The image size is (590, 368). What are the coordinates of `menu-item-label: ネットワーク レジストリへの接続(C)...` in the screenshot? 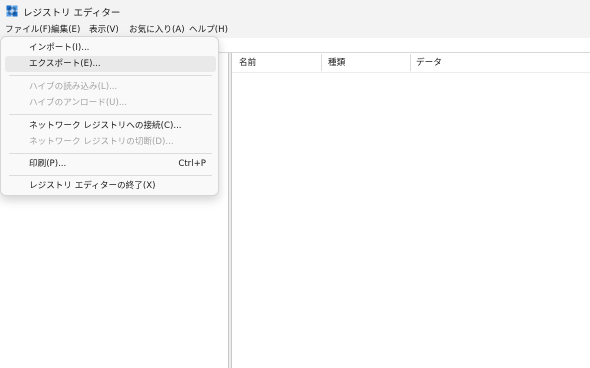 It's located at (105, 126).